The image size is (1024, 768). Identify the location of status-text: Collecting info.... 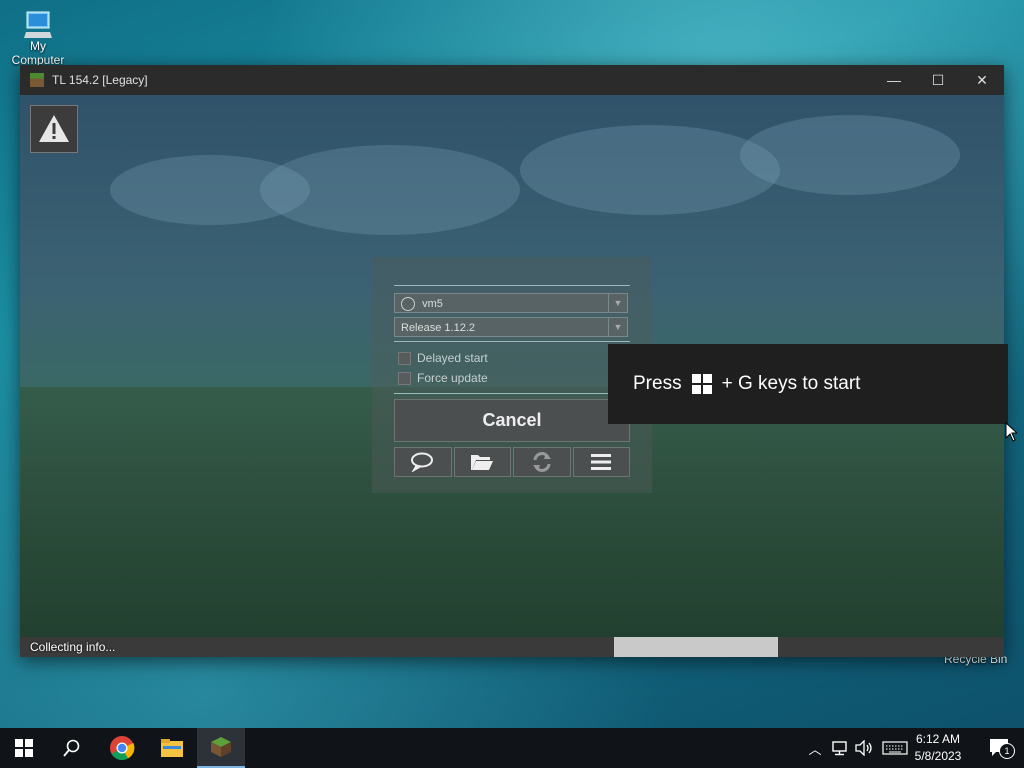
(73, 647).